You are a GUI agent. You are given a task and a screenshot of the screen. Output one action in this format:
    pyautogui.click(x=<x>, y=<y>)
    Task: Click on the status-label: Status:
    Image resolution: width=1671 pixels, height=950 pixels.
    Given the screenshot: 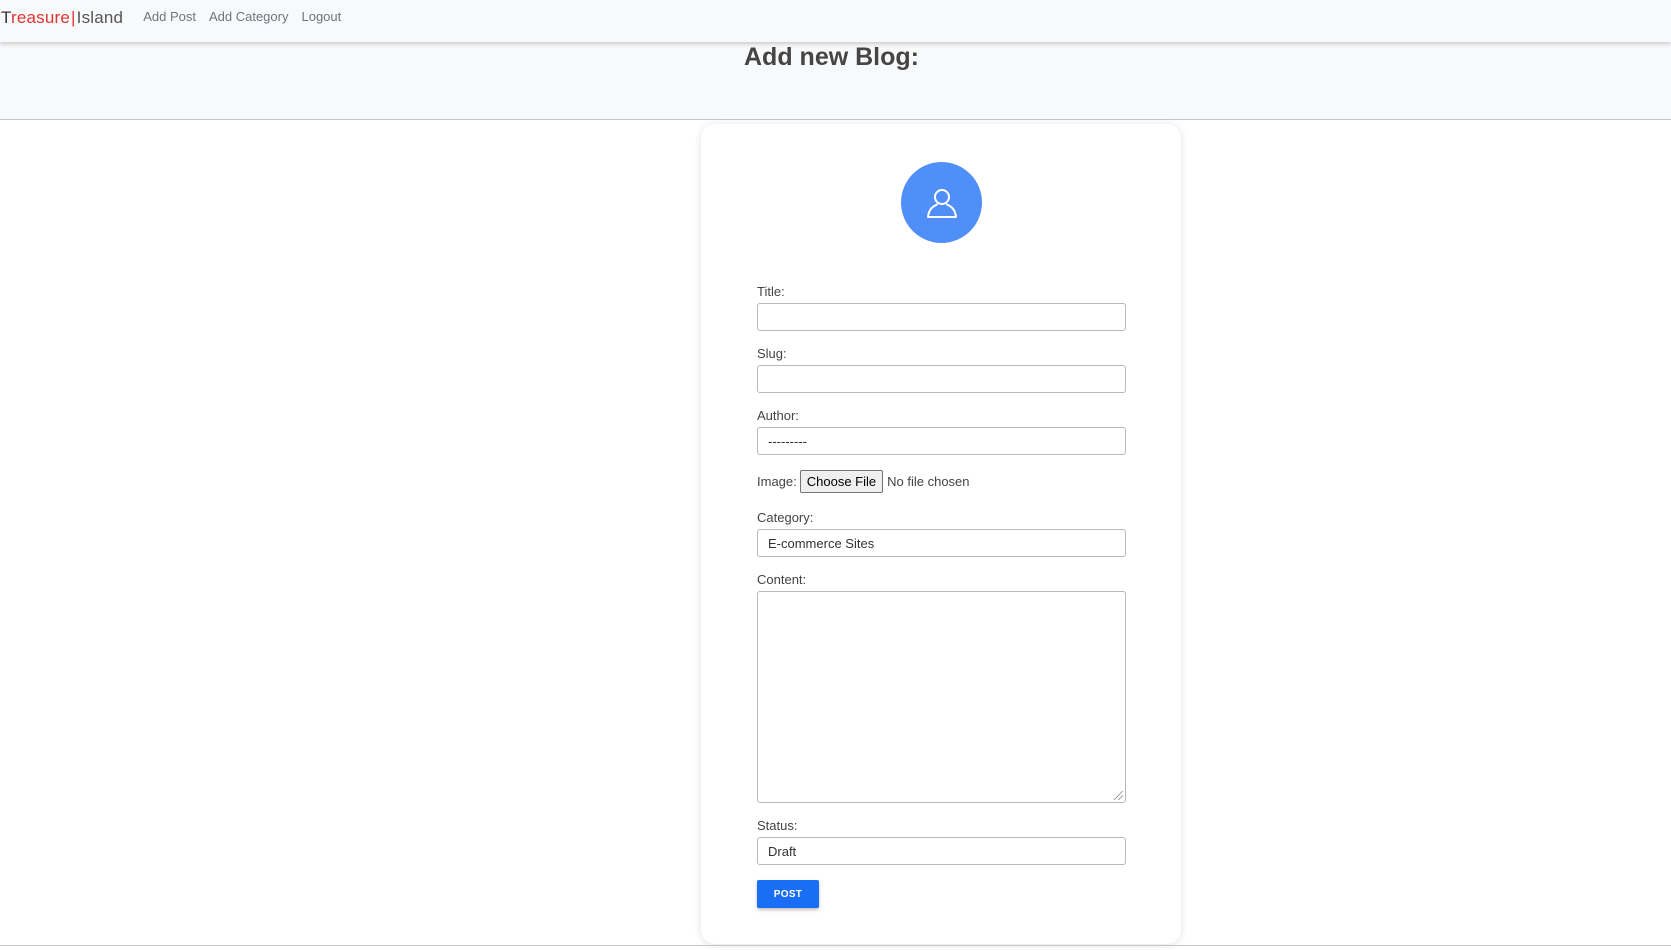 What is the action you would take?
    pyautogui.click(x=777, y=825)
    